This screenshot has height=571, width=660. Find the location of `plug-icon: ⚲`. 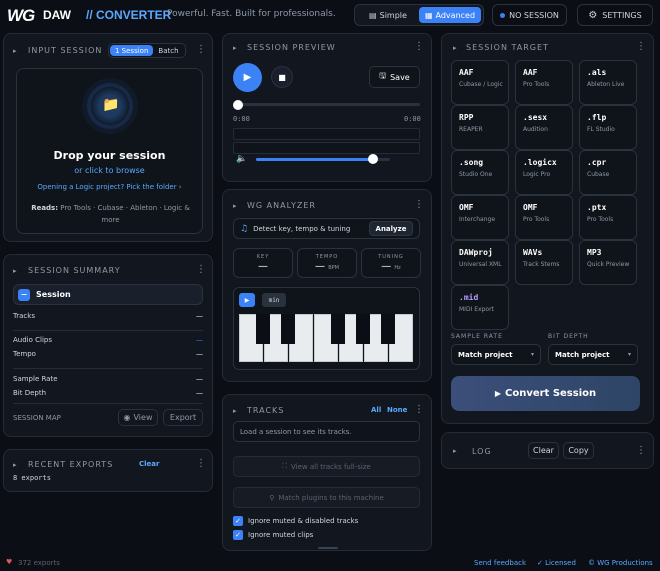

plug-icon: ⚲ is located at coordinates (272, 497).